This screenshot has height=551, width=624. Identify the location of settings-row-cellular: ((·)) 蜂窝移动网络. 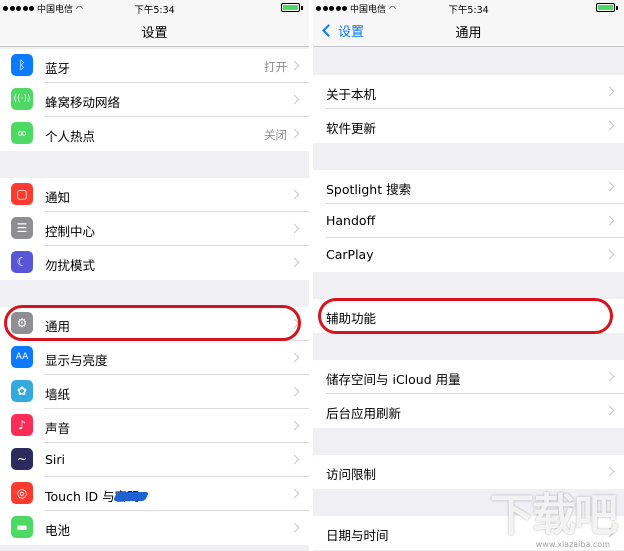
(154, 100).